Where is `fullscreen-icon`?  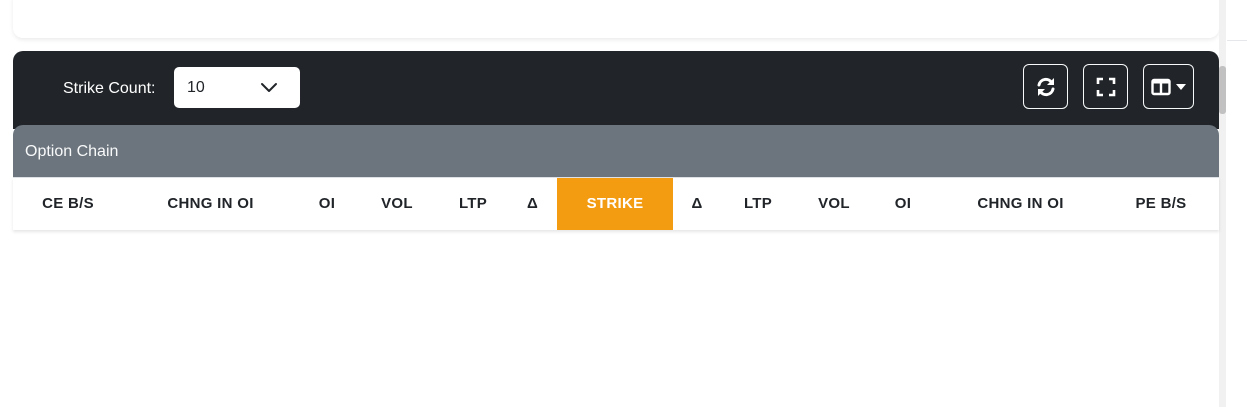 fullscreen-icon is located at coordinates (1105, 86).